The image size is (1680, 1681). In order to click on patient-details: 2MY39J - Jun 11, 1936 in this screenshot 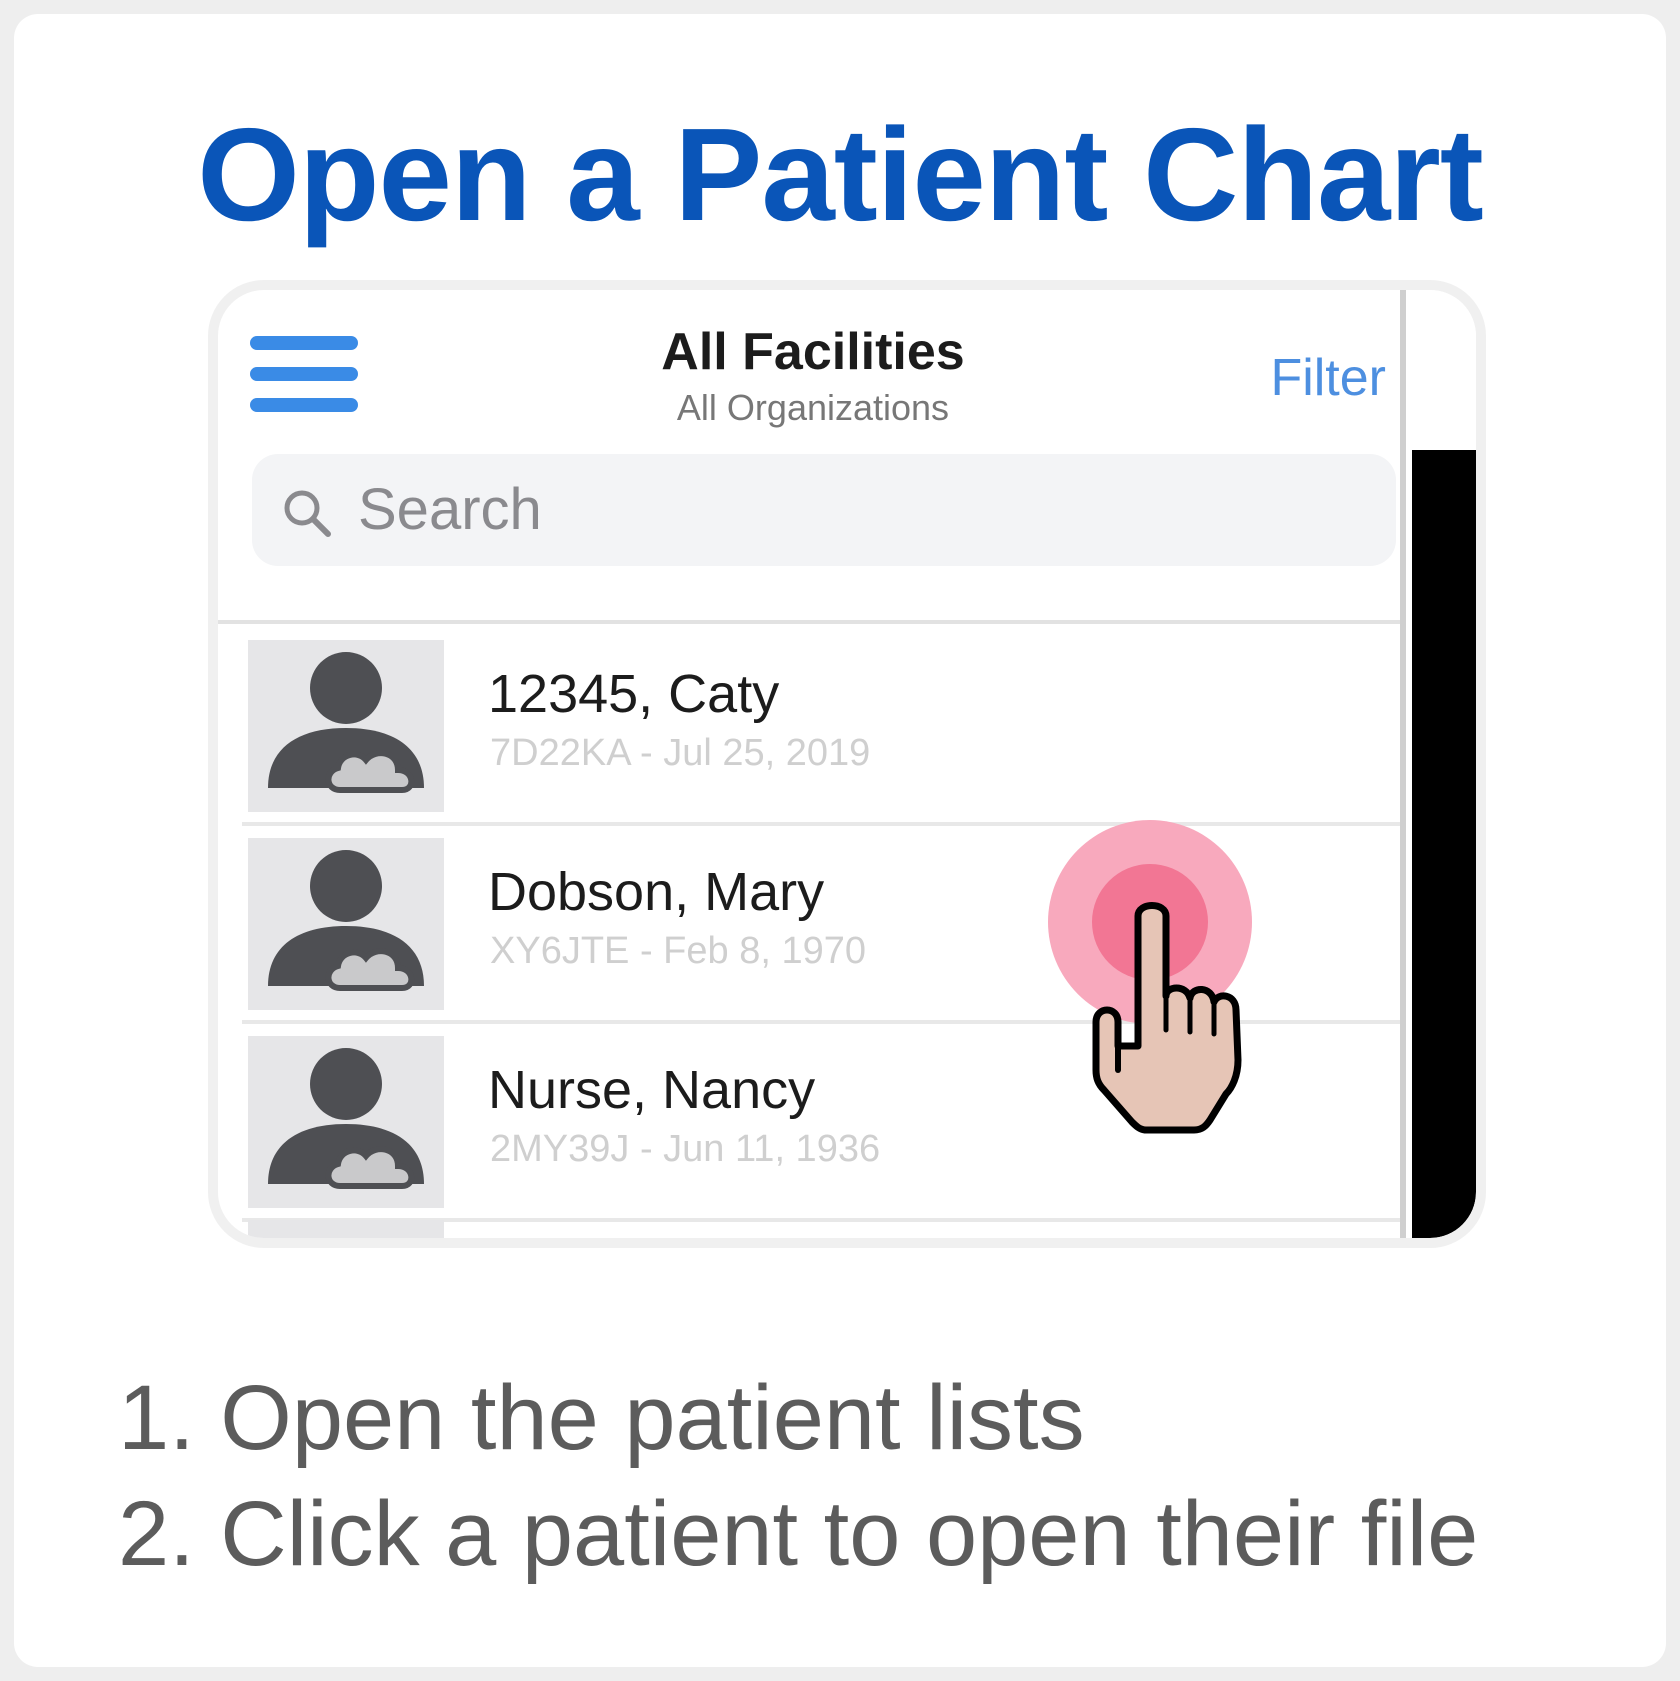, I will do `click(685, 1149)`.